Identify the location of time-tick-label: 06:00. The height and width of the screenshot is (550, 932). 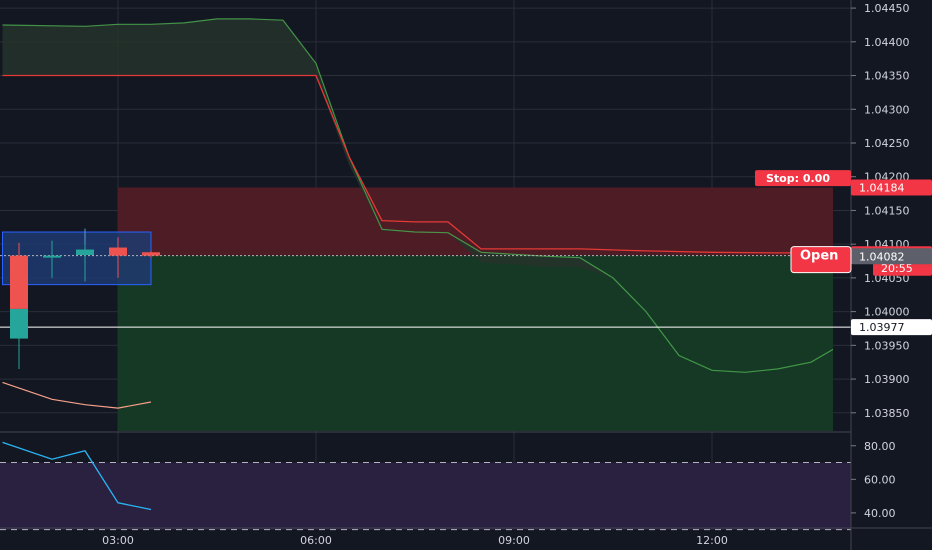
(316, 540).